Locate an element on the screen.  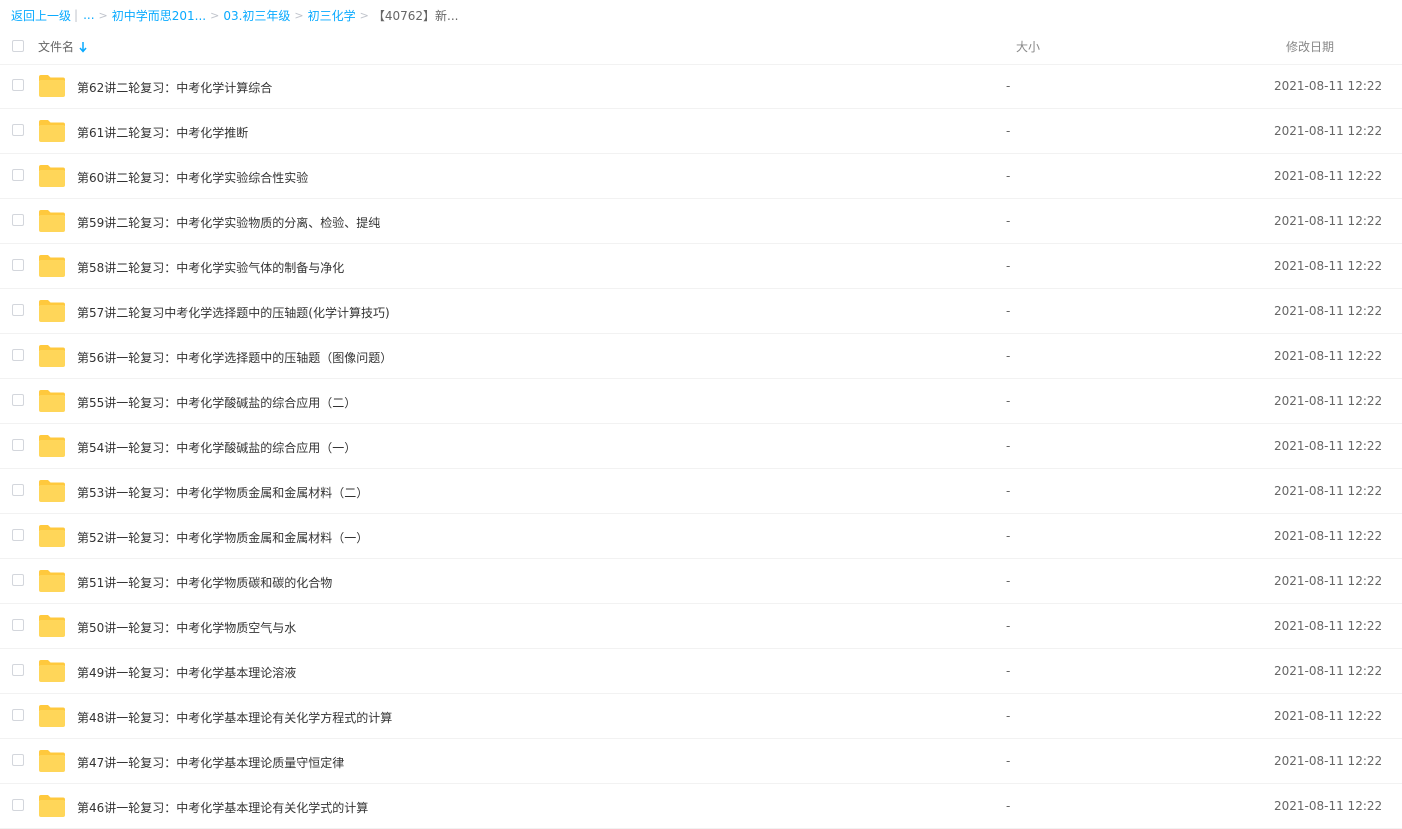
date-column-header: 修改日期 is located at coordinates (1310, 46).